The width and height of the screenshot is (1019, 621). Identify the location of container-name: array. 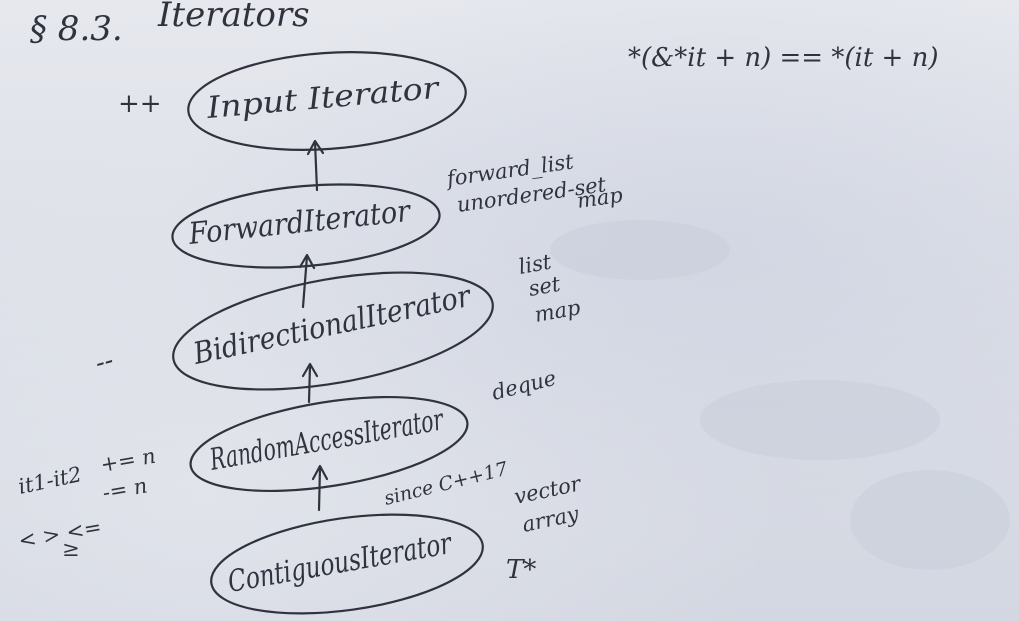
(551, 519).